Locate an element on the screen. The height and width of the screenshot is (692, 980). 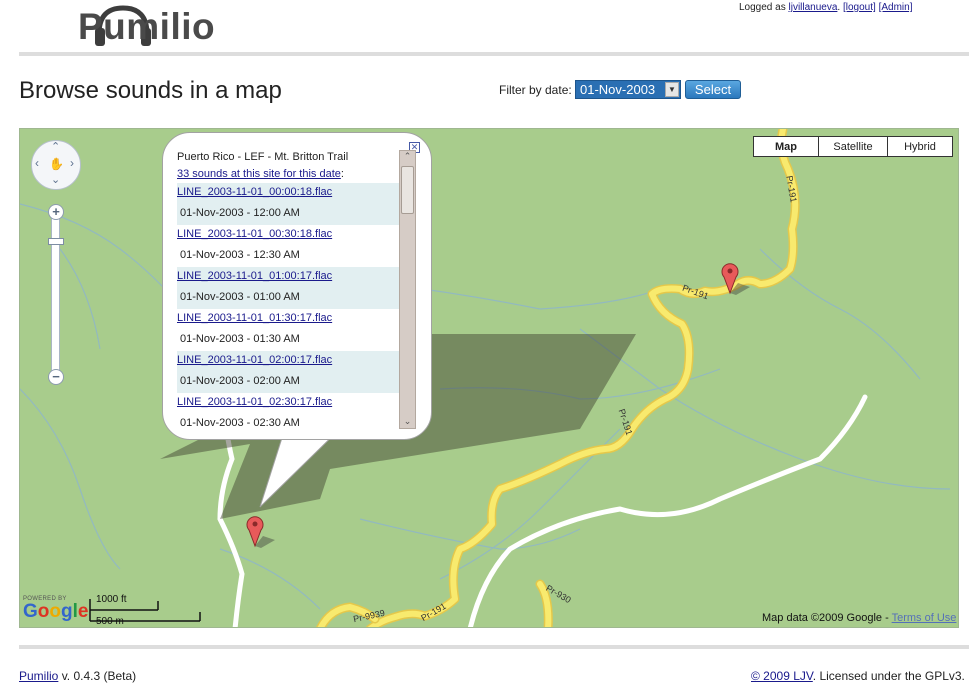
file-link: LINE_2003-11-01_02:30:17.flac is located at coordinates (254, 402).